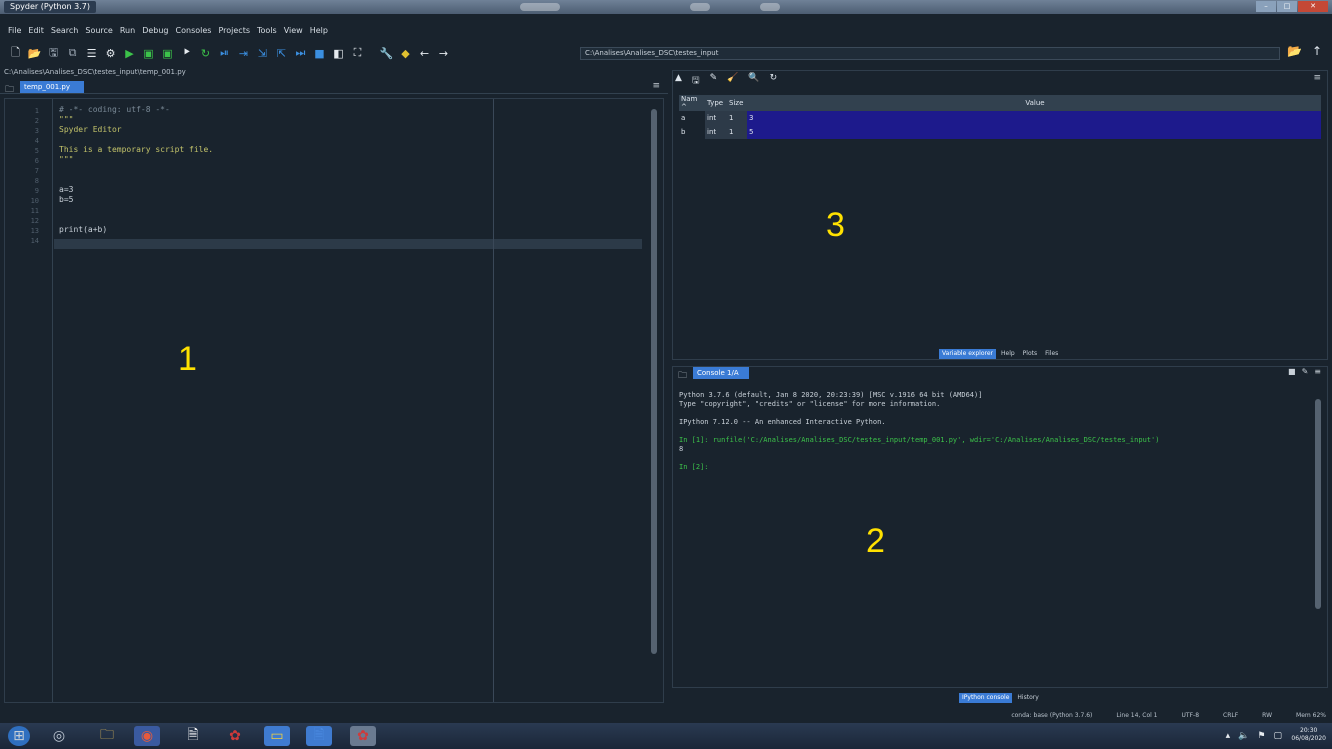 The width and height of the screenshot is (1332, 749). I want to click on run-selection-icon: ⯈, so click(186, 53).